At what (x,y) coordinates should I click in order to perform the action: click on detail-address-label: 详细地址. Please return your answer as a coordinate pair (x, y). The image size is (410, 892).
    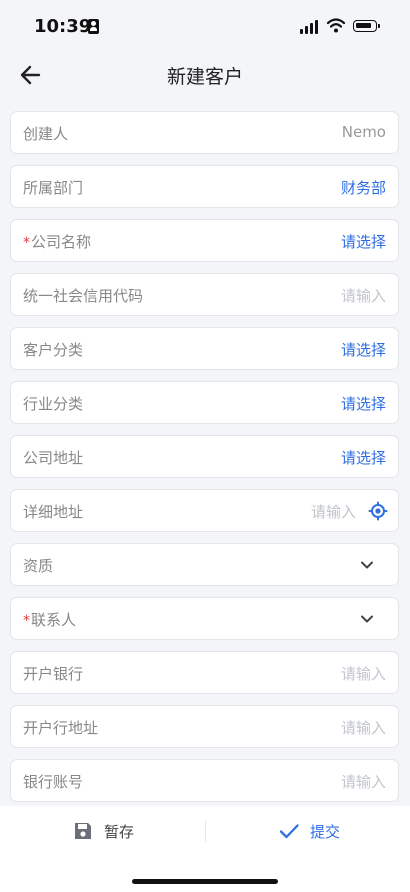
    Looking at the image, I should click on (53, 512).